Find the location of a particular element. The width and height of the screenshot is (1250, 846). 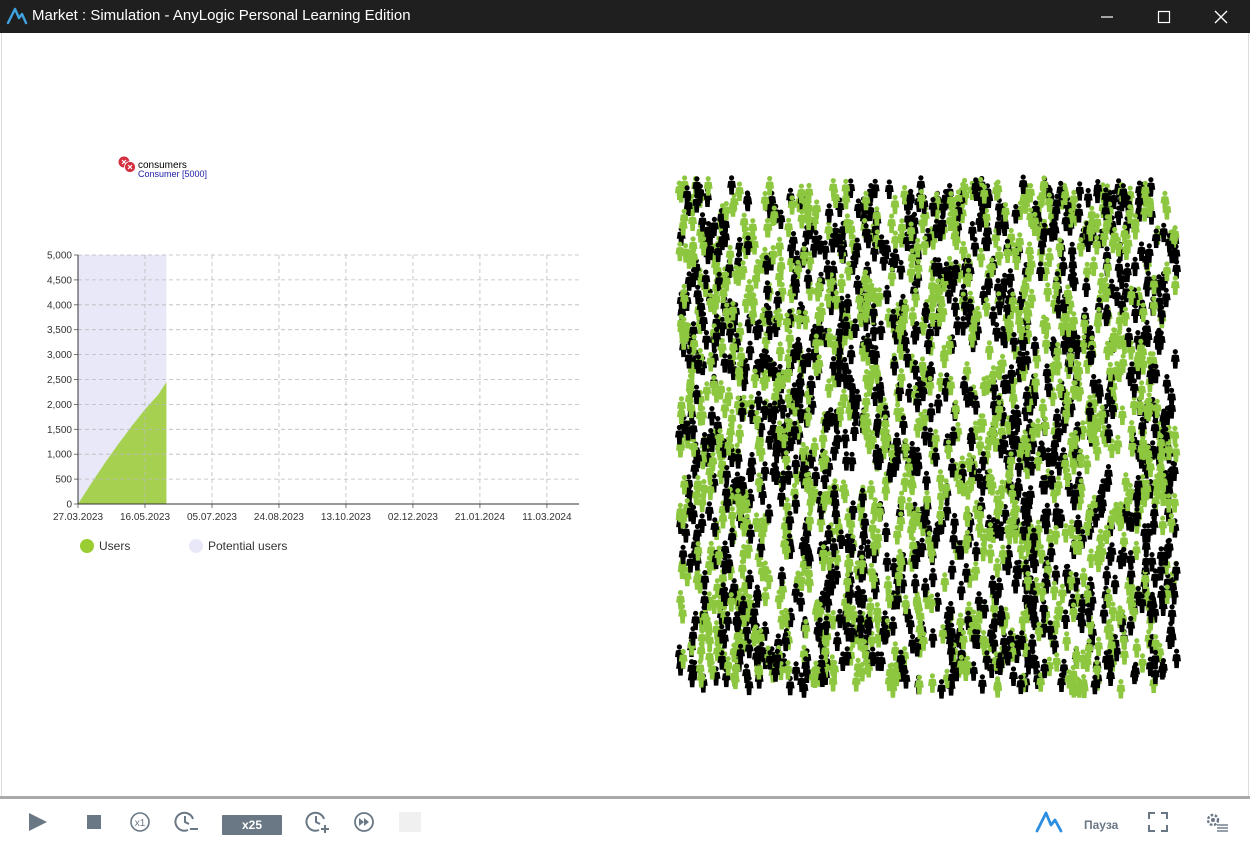

minimize-button is located at coordinates (1107, 16).